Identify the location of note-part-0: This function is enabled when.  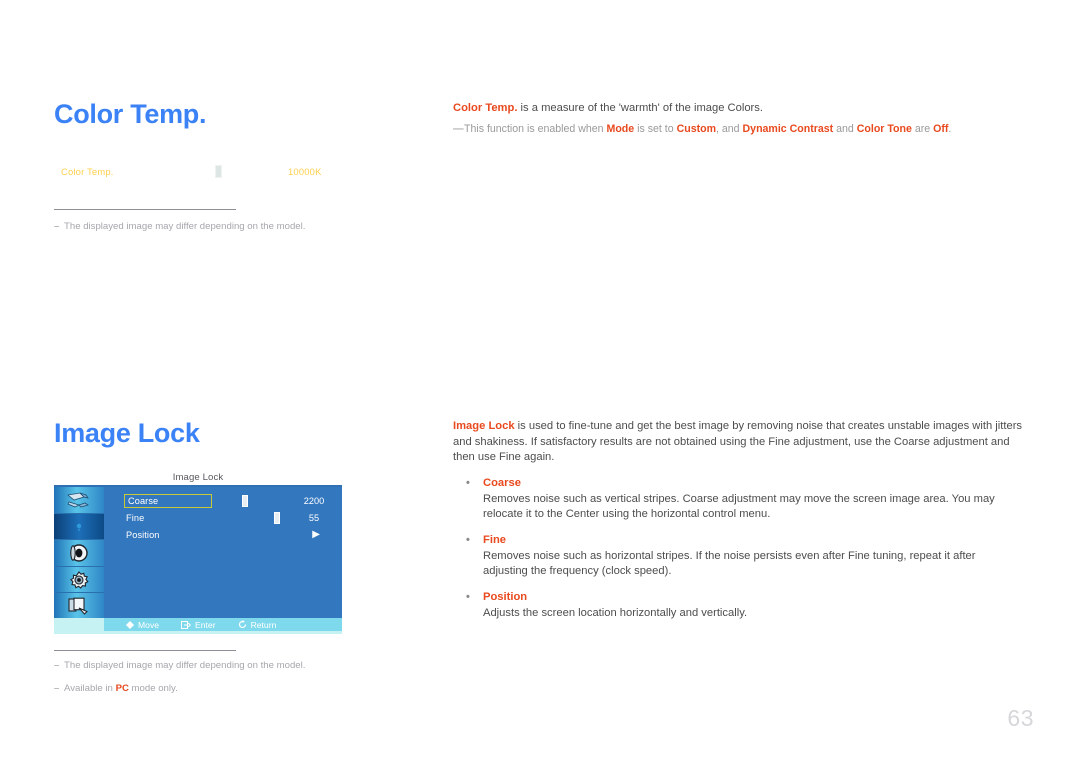
(535, 128).